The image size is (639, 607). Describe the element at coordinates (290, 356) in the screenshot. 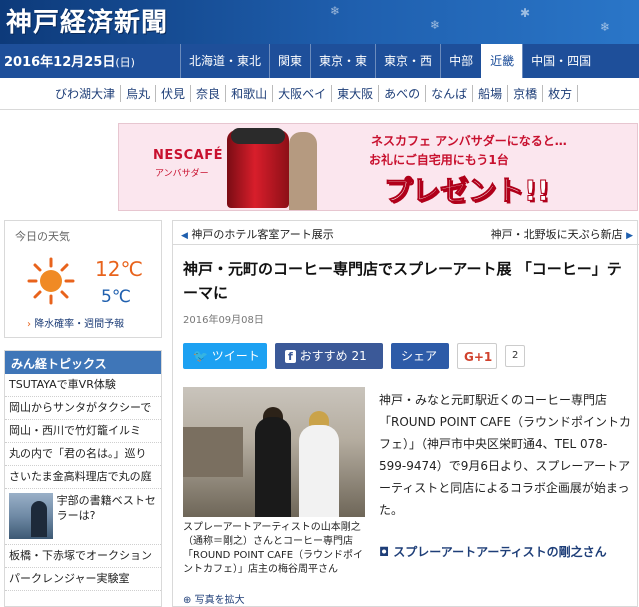

I see `facebook-icon: f` at that location.